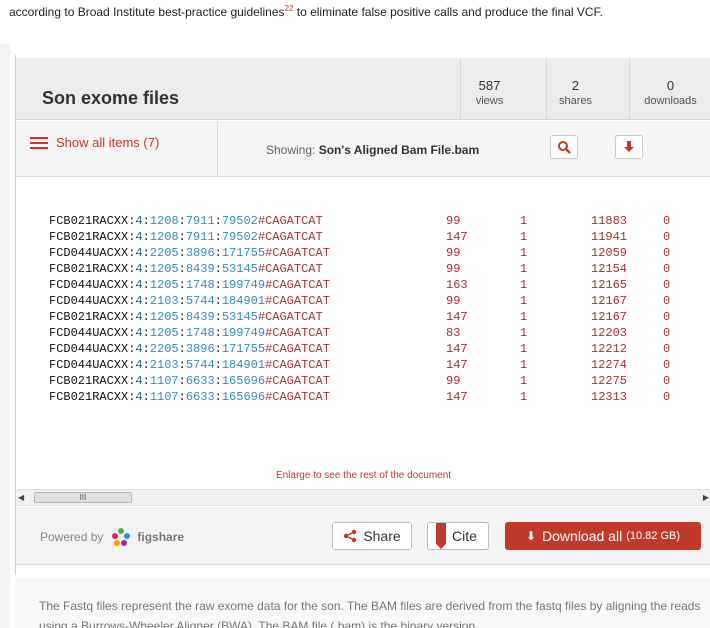  Describe the element at coordinates (243, 333) in the screenshot. I see `y-coord: 199749` at that location.